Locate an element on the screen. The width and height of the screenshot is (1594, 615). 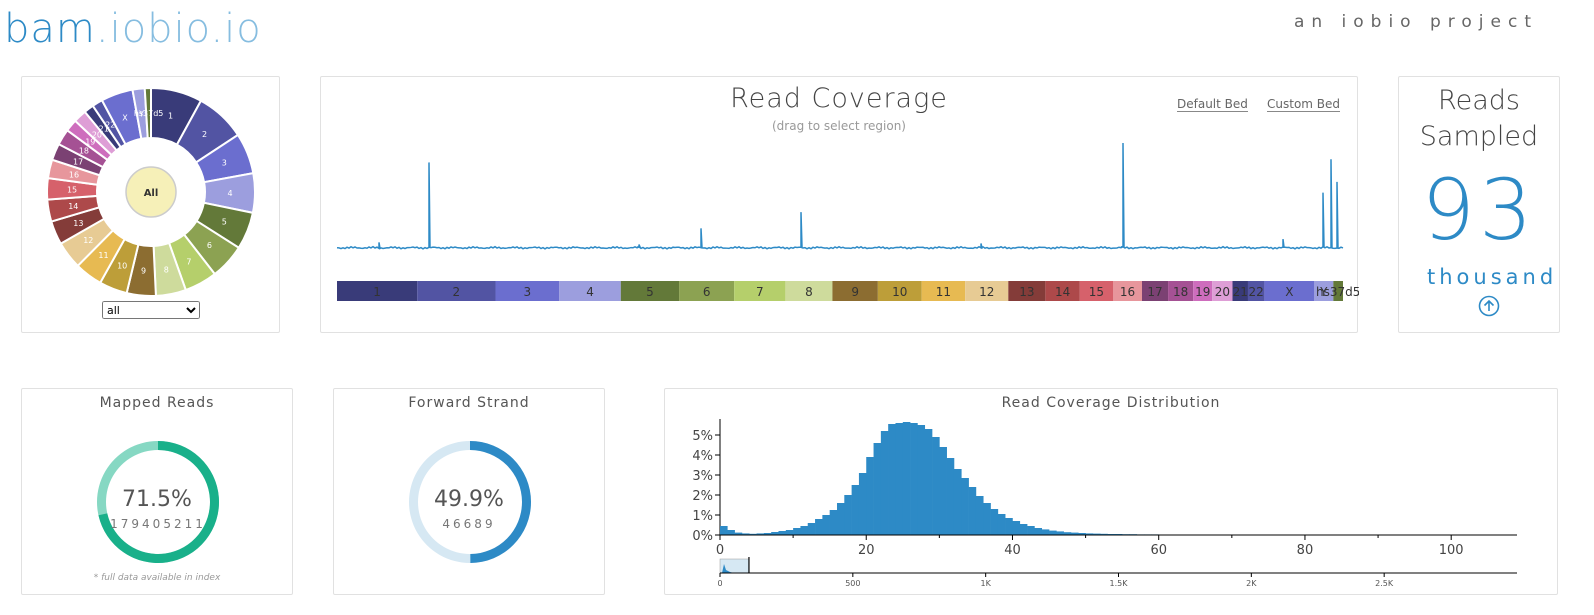
reads-sampled-panel: Reads Sampled 93 thousand is located at coordinates (1479, 204).